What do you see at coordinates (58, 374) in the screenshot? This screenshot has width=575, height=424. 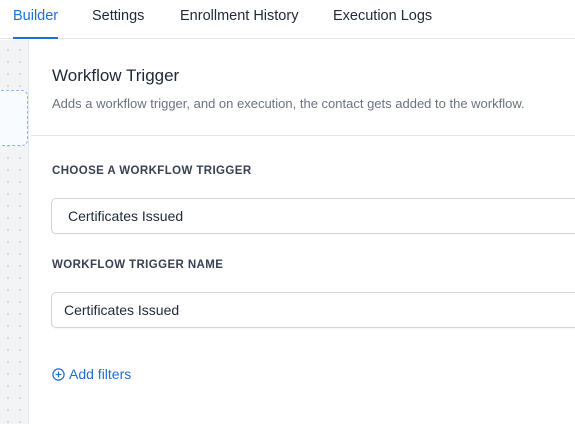 I see `plus-circle-icon` at bounding box center [58, 374].